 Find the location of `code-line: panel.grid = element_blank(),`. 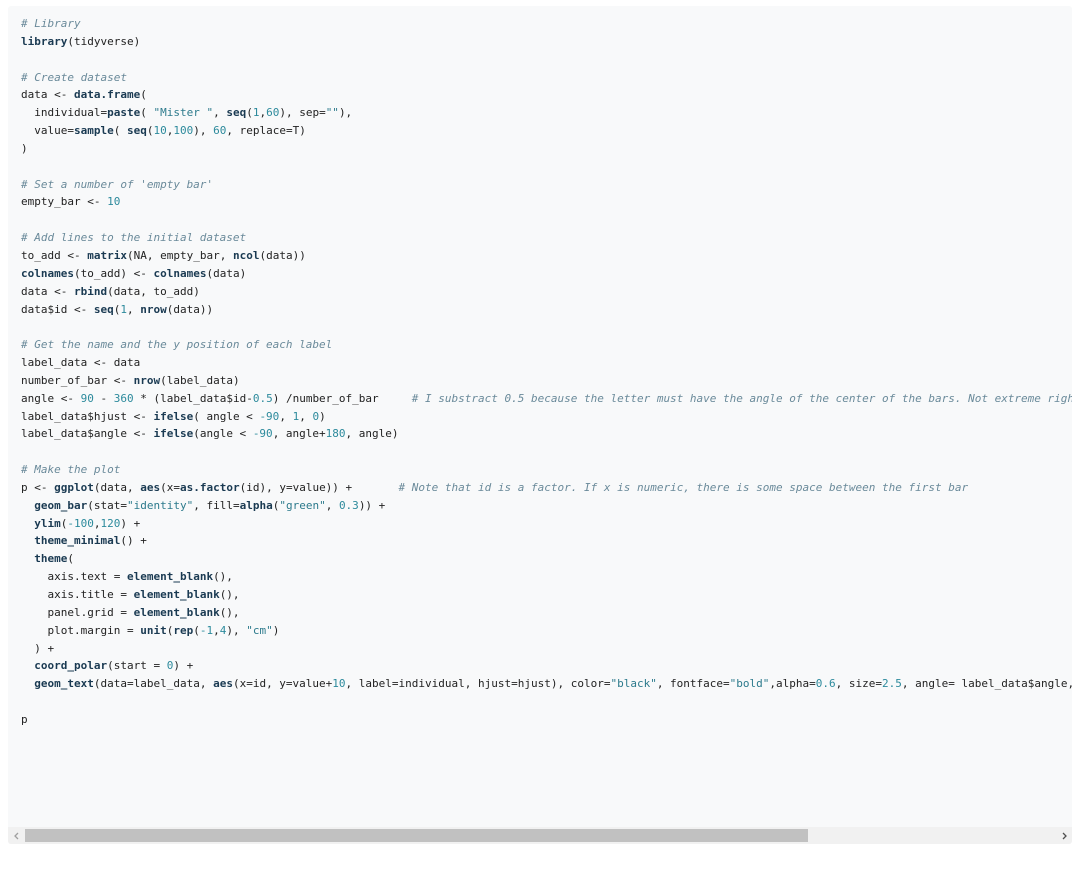

code-line: panel.grid = element_blank(), is located at coordinates (546, 613).